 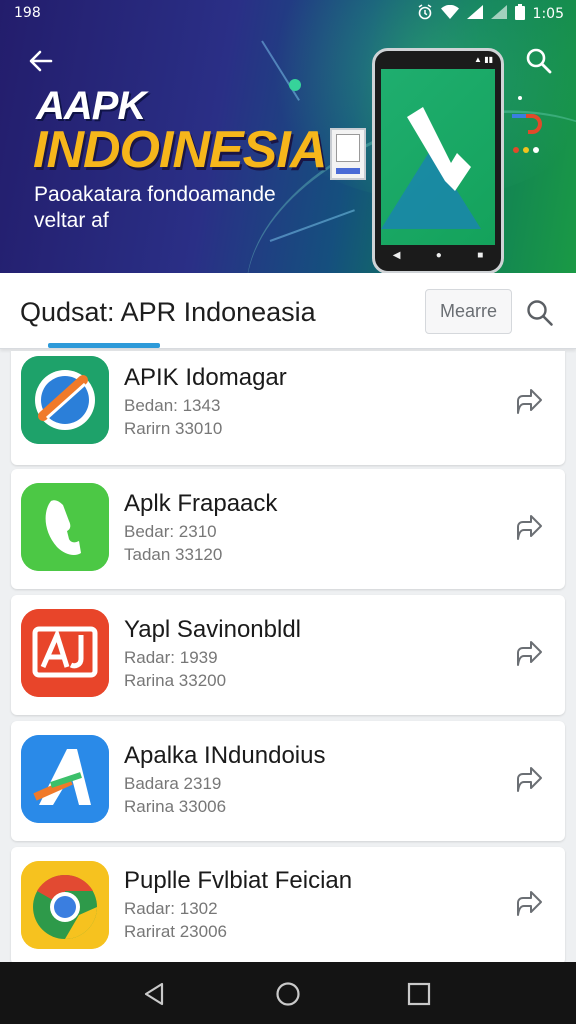 I want to click on chrome-icon, so click(x=65, y=905).